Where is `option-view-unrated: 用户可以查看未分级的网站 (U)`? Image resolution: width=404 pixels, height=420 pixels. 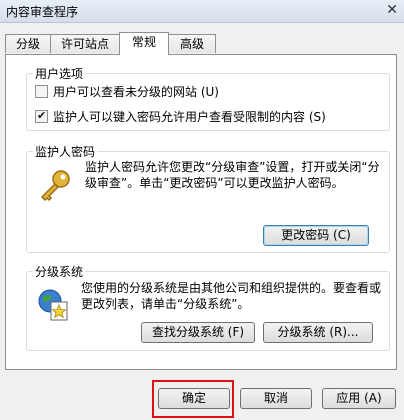
option-view-unrated: 用户可以查看未分级的网站 (U) is located at coordinates (127, 91).